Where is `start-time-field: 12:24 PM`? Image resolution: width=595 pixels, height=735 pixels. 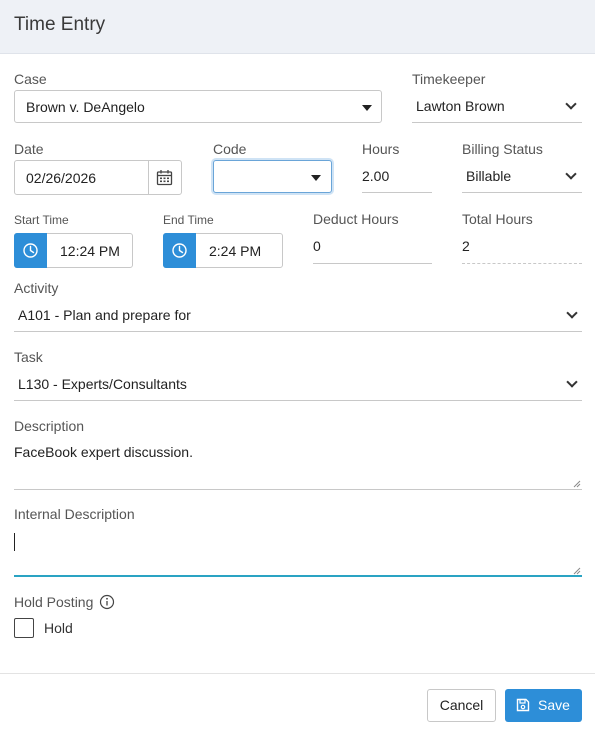
start-time-field: 12:24 PM is located at coordinates (73, 250).